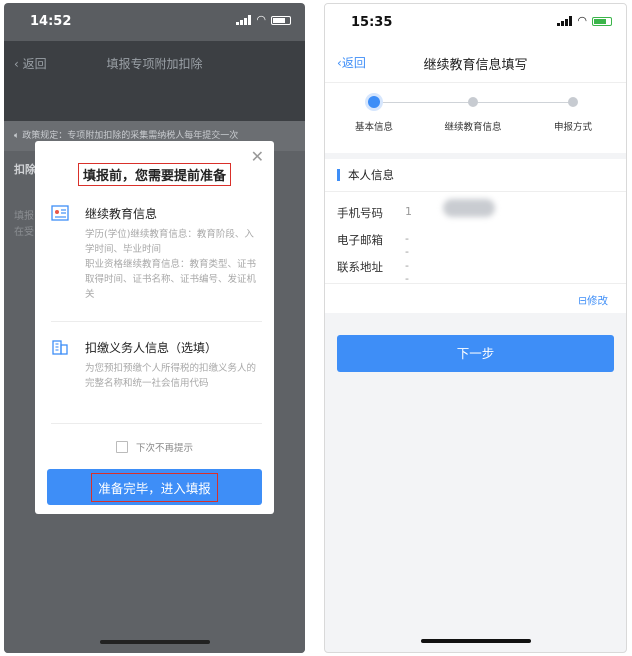 The height and width of the screenshot is (656, 632). Describe the element at coordinates (121, 447) in the screenshot. I see `dont-show-again-checkbox` at that location.